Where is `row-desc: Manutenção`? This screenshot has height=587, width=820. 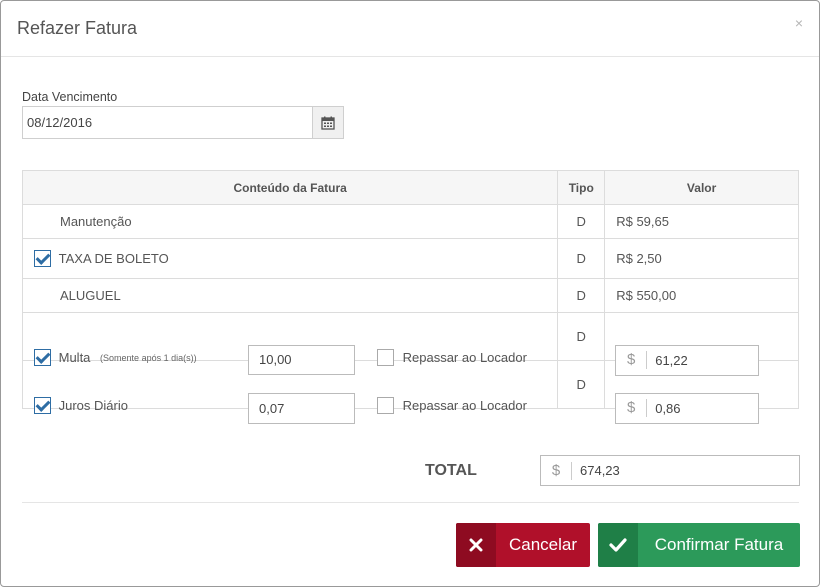
row-desc: Manutenção is located at coordinates (96, 221).